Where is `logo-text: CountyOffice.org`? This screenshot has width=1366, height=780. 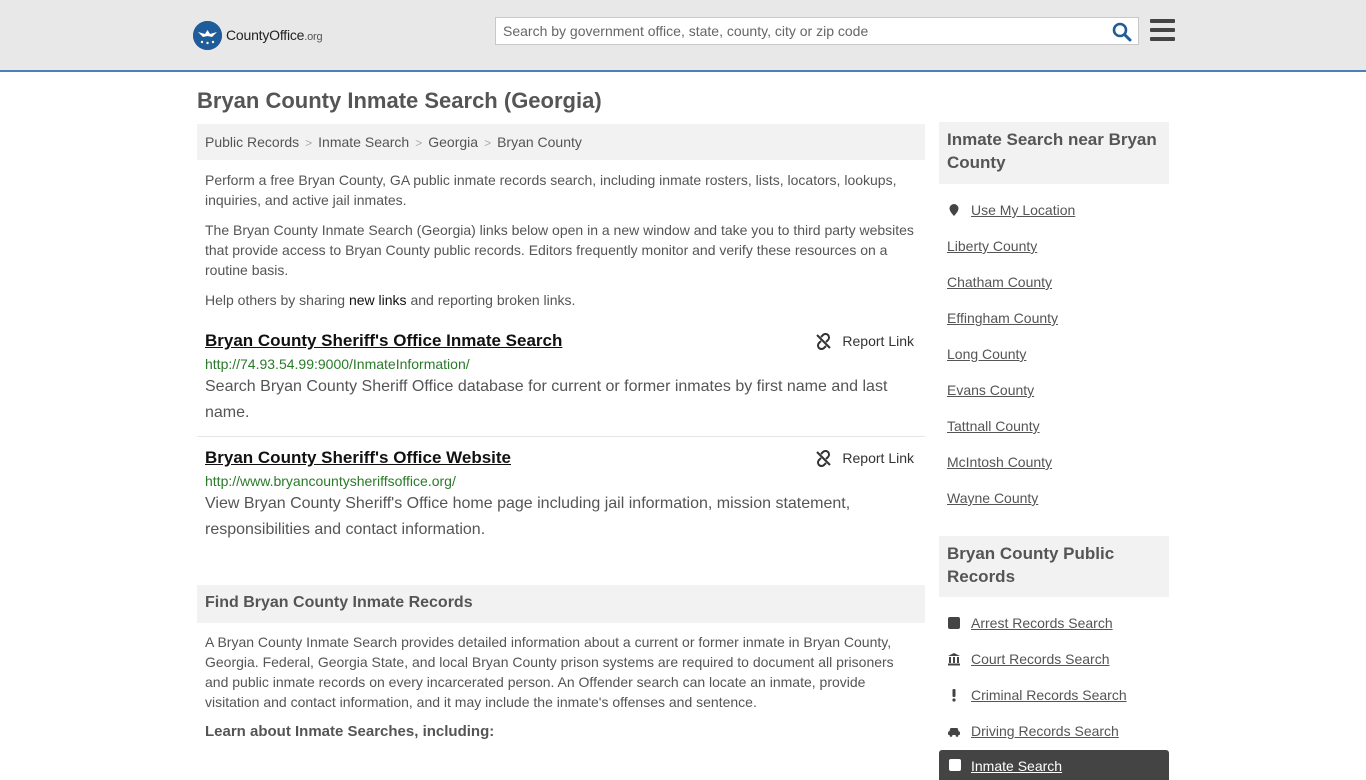 logo-text: CountyOffice.org is located at coordinates (274, 35).